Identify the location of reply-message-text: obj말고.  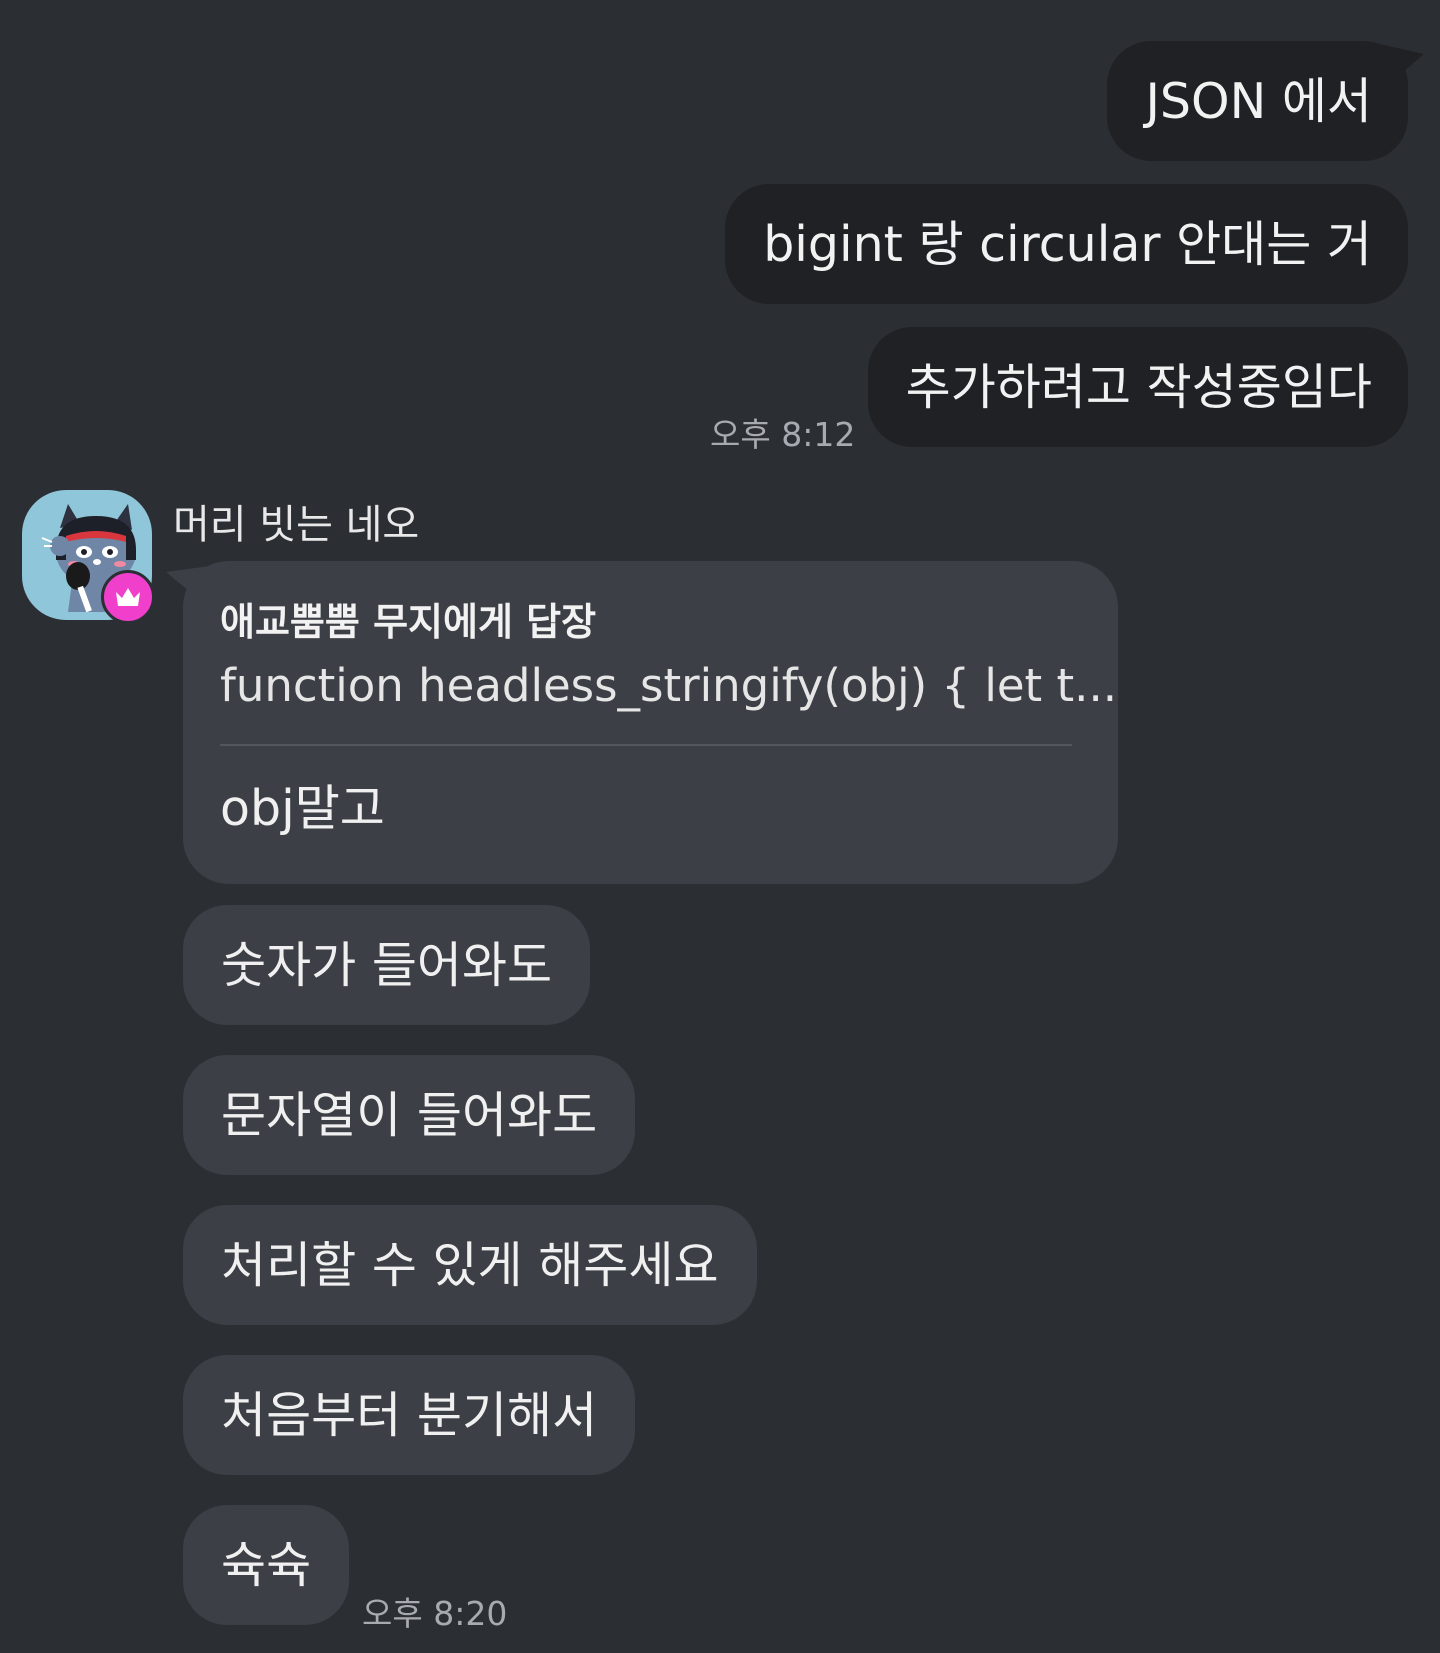
(302, 808).